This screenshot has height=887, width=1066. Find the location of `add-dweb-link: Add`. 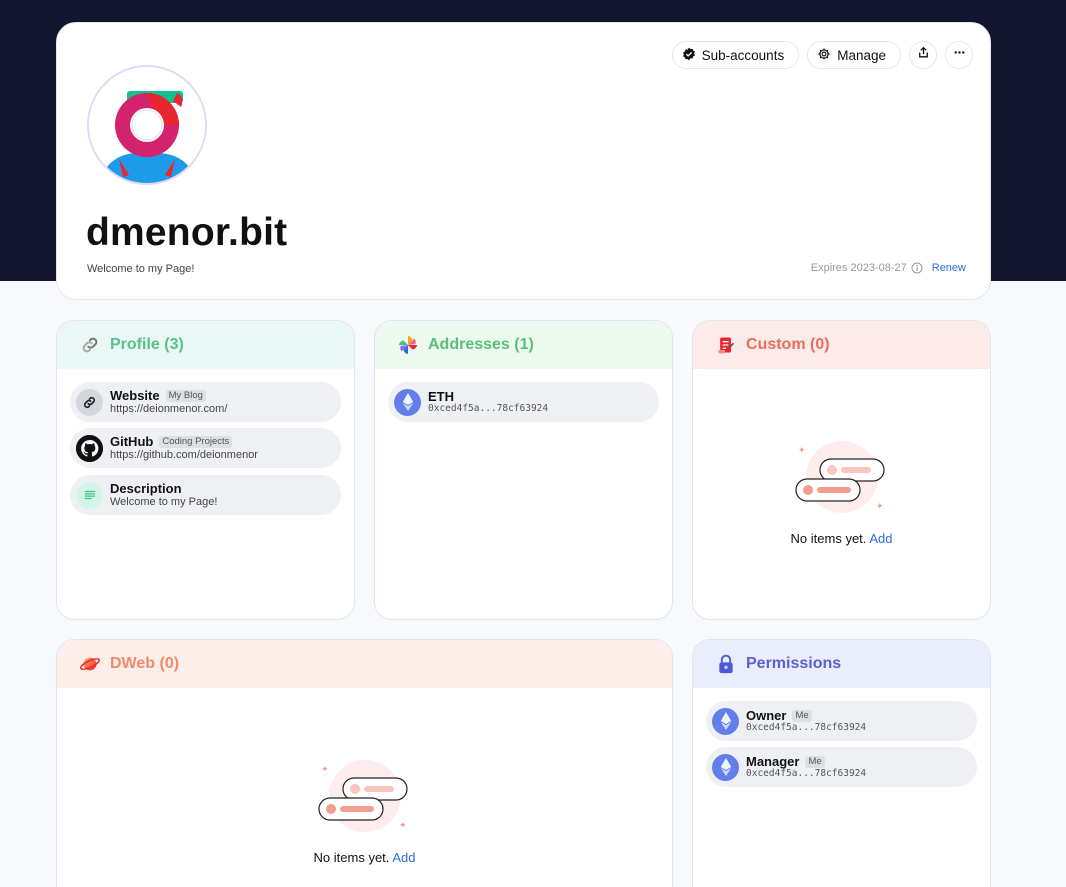

add-dweb-link: Add is located at coordinates (403, 857).